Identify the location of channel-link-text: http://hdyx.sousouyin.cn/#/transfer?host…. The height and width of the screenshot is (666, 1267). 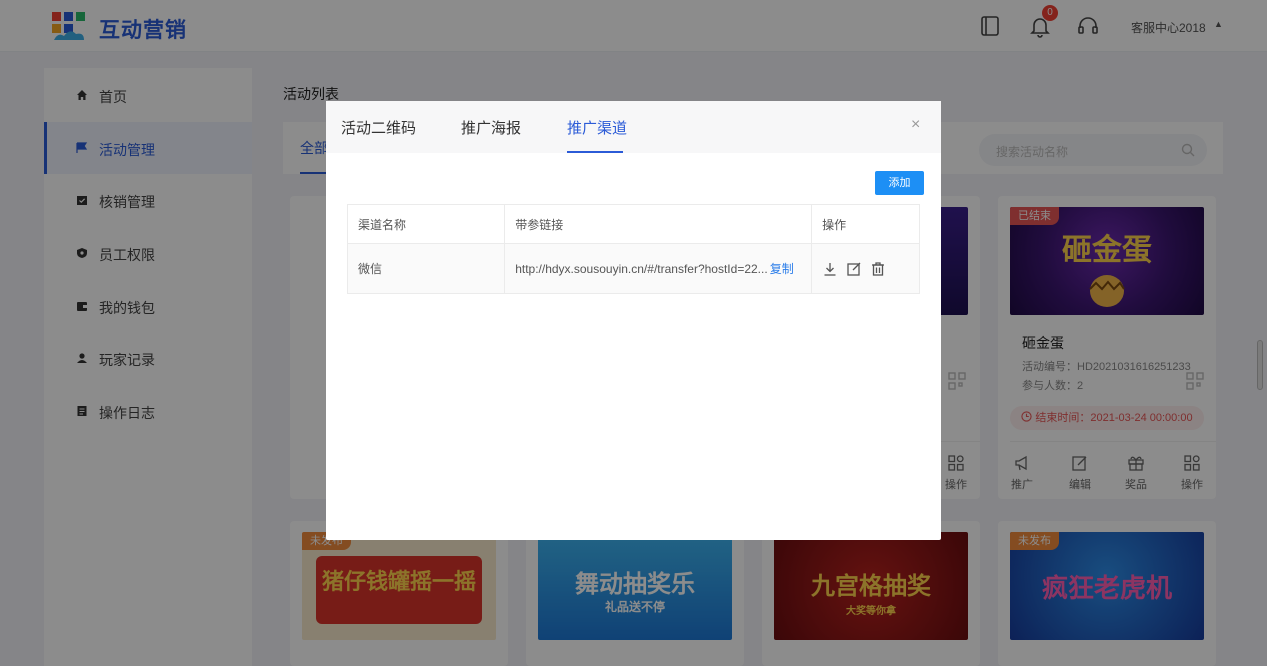
(641, 268).